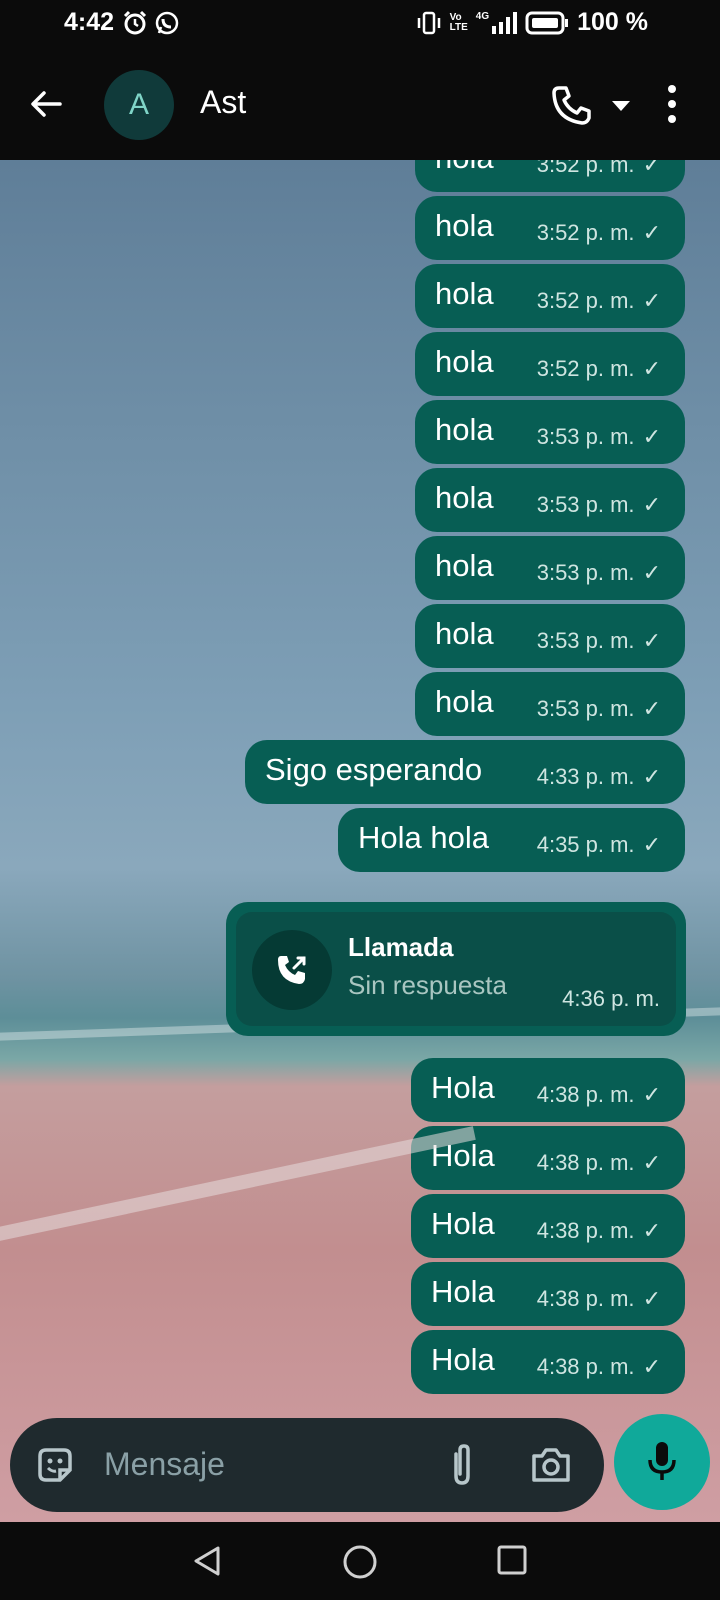 This screenshot has width=720, height=1600. What do you see at coordinates (505, 22) in the screenshot?
I see `signal-icon` at bounding box center [505, 22].